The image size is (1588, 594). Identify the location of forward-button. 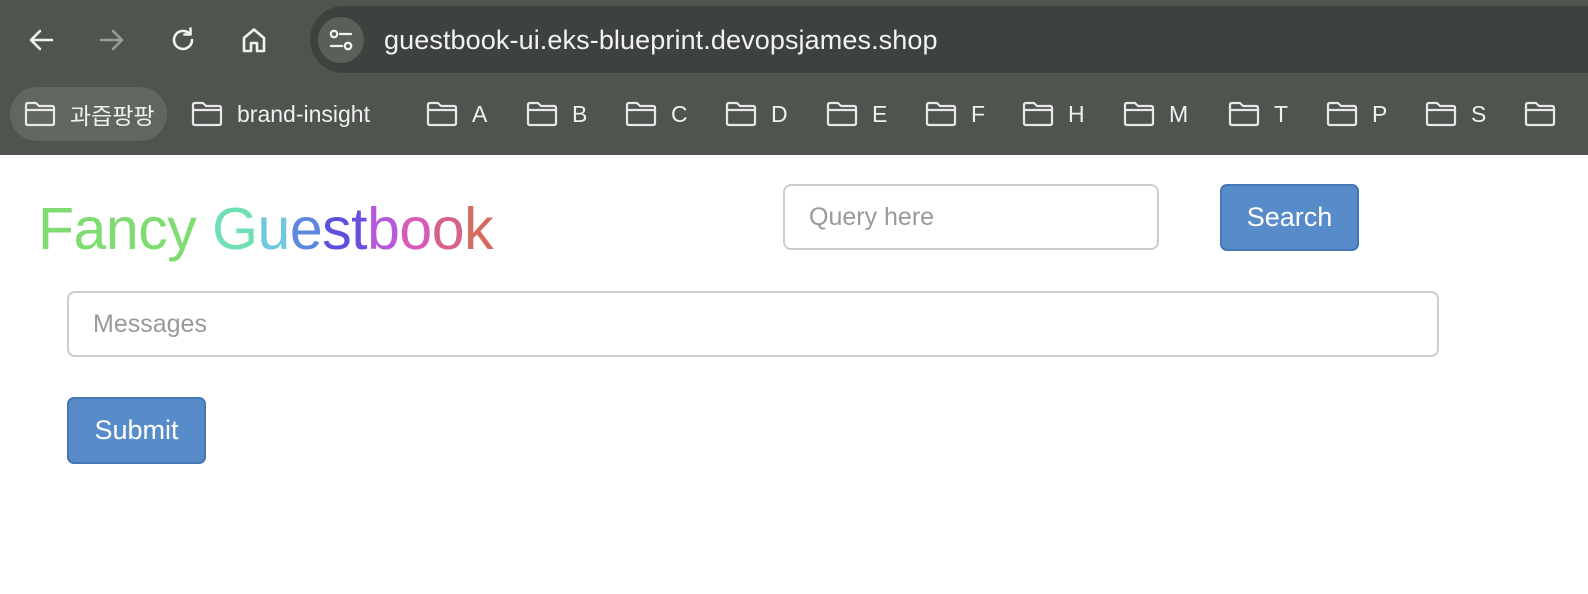
(112, 40).